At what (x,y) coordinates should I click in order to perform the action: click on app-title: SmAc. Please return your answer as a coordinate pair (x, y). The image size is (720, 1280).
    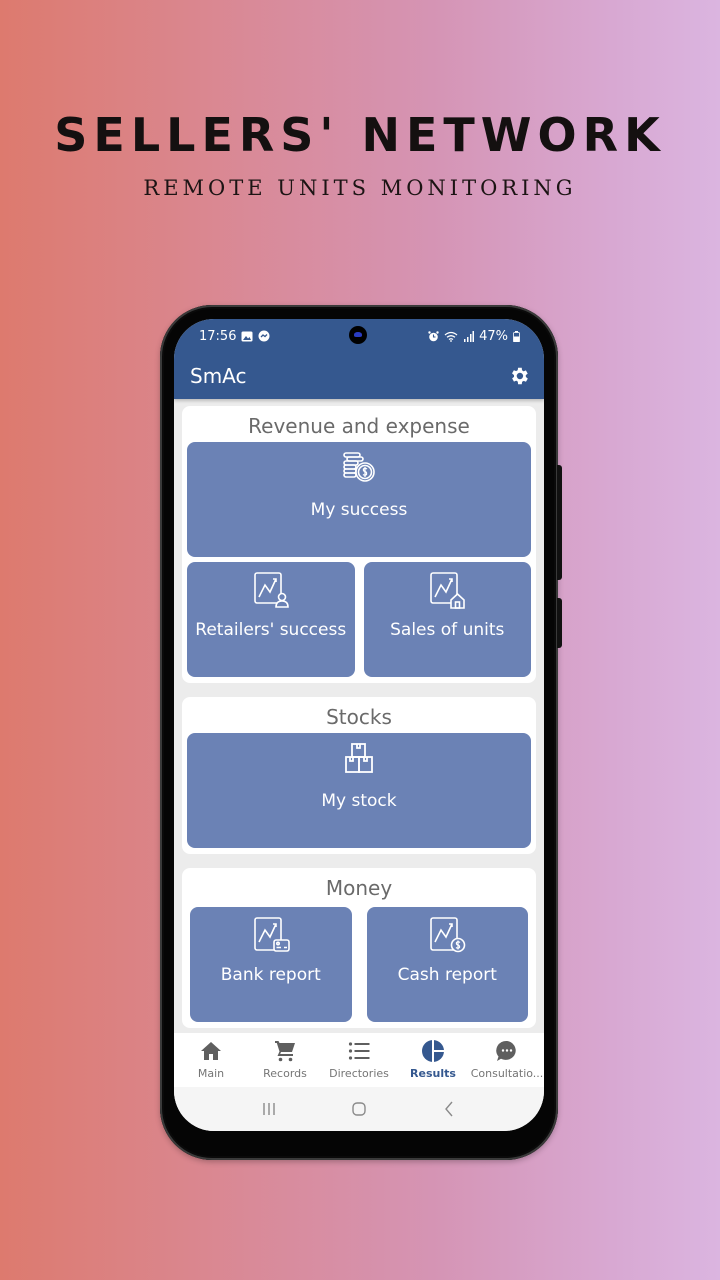
    Looking at the image, I should click on (218, 376).